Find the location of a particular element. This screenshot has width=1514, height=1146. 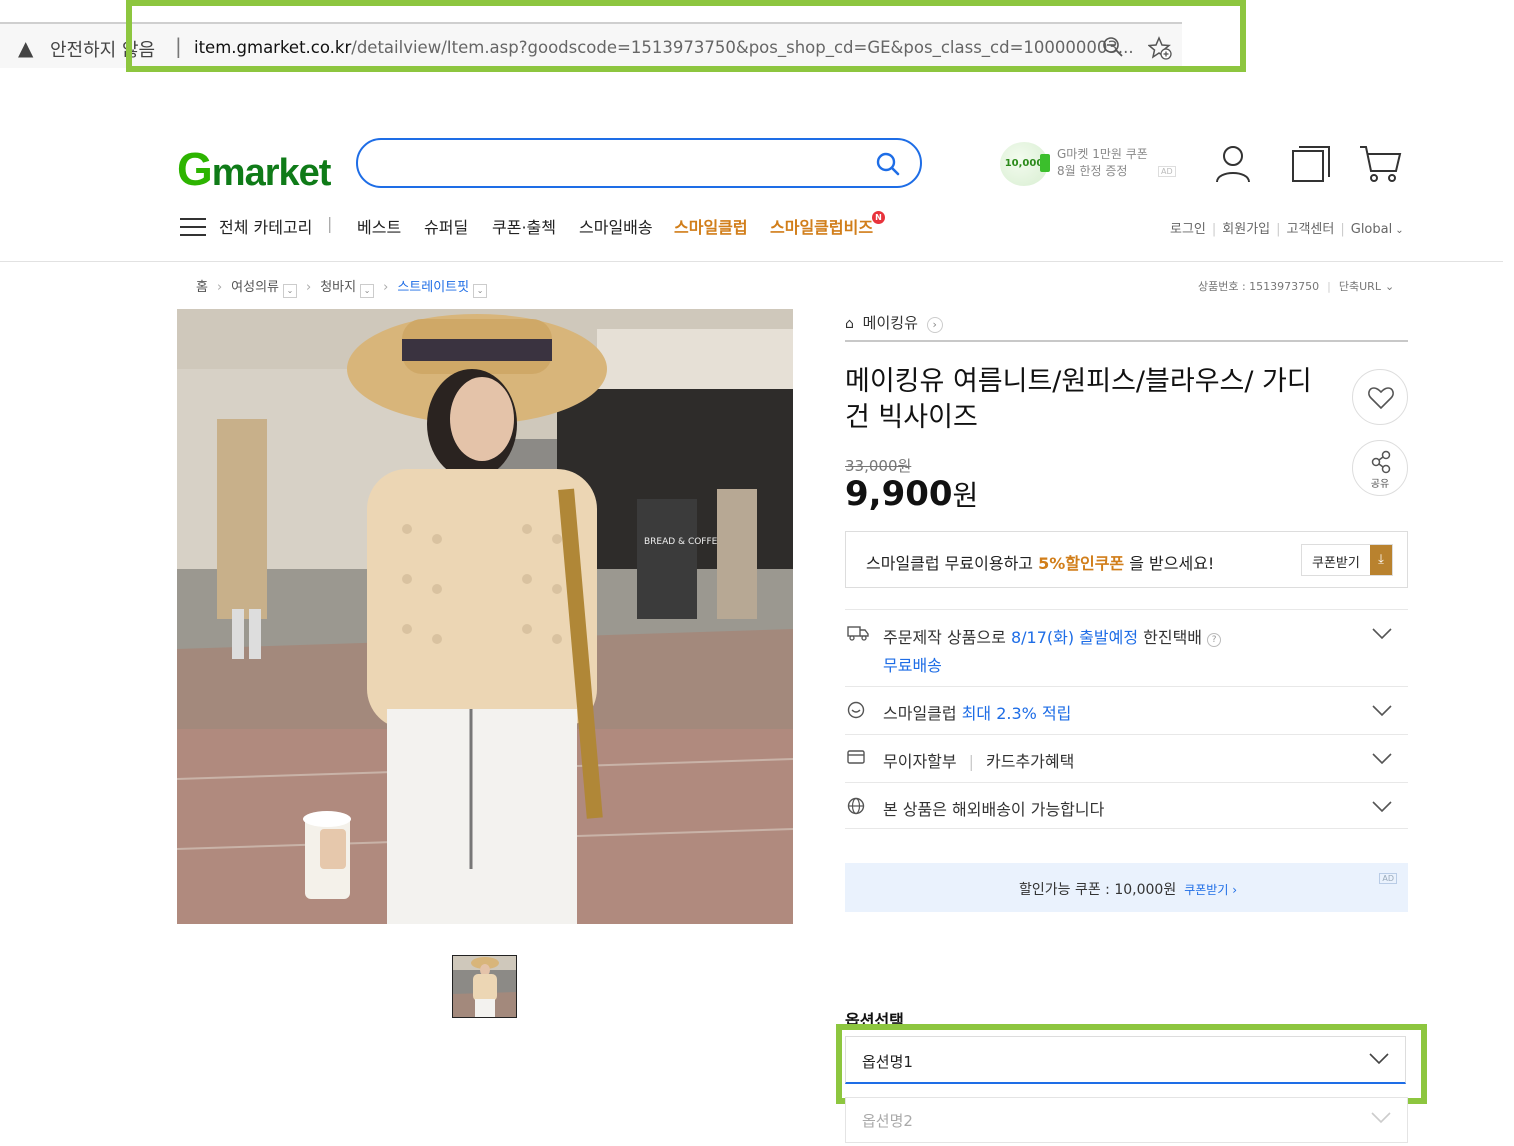

login-link: 로그인 is located at coordinates (1188, 229).